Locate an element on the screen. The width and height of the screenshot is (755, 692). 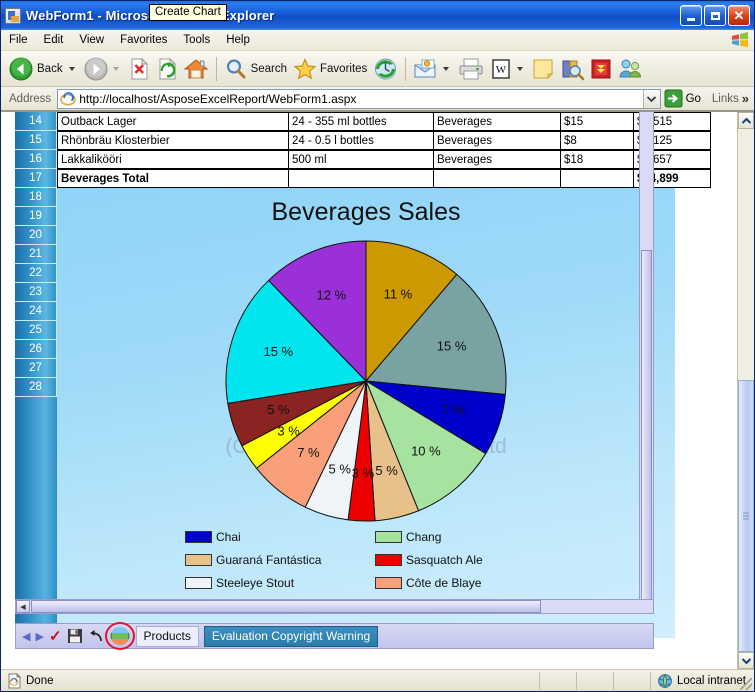
print-button is located at coordinates (471, 69).